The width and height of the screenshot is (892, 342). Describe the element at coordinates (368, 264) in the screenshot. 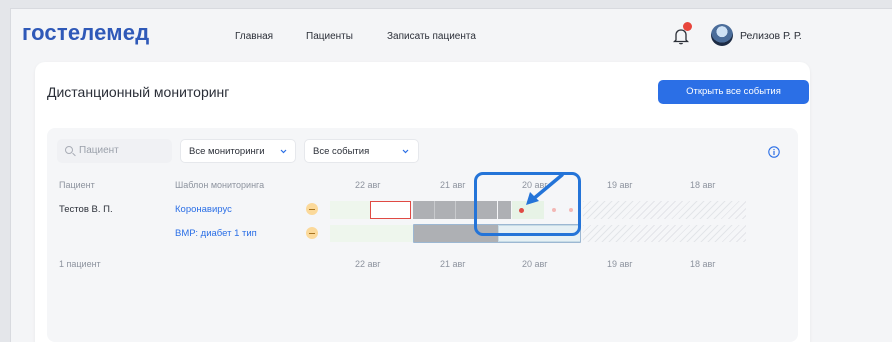

I see `date-footer: 22 авг` at that location.